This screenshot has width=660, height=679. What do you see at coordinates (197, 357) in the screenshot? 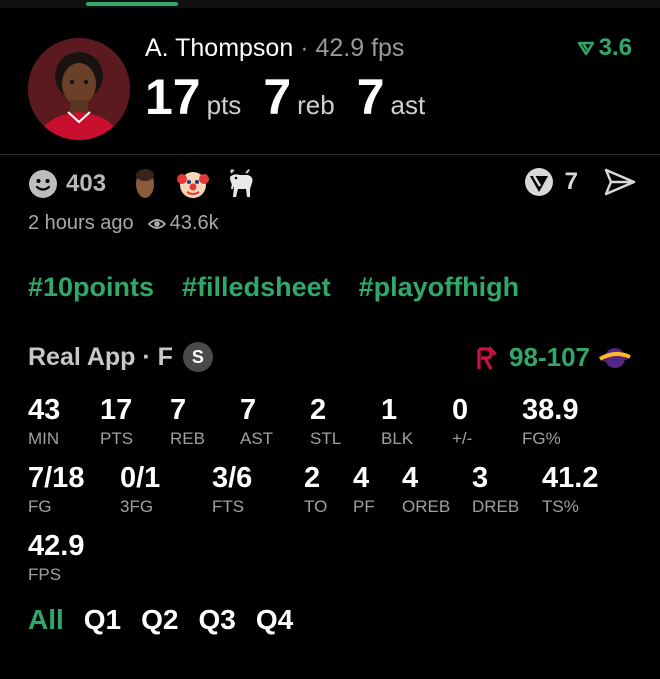
I see `status-badge: S` at bounding box center [197, 357].